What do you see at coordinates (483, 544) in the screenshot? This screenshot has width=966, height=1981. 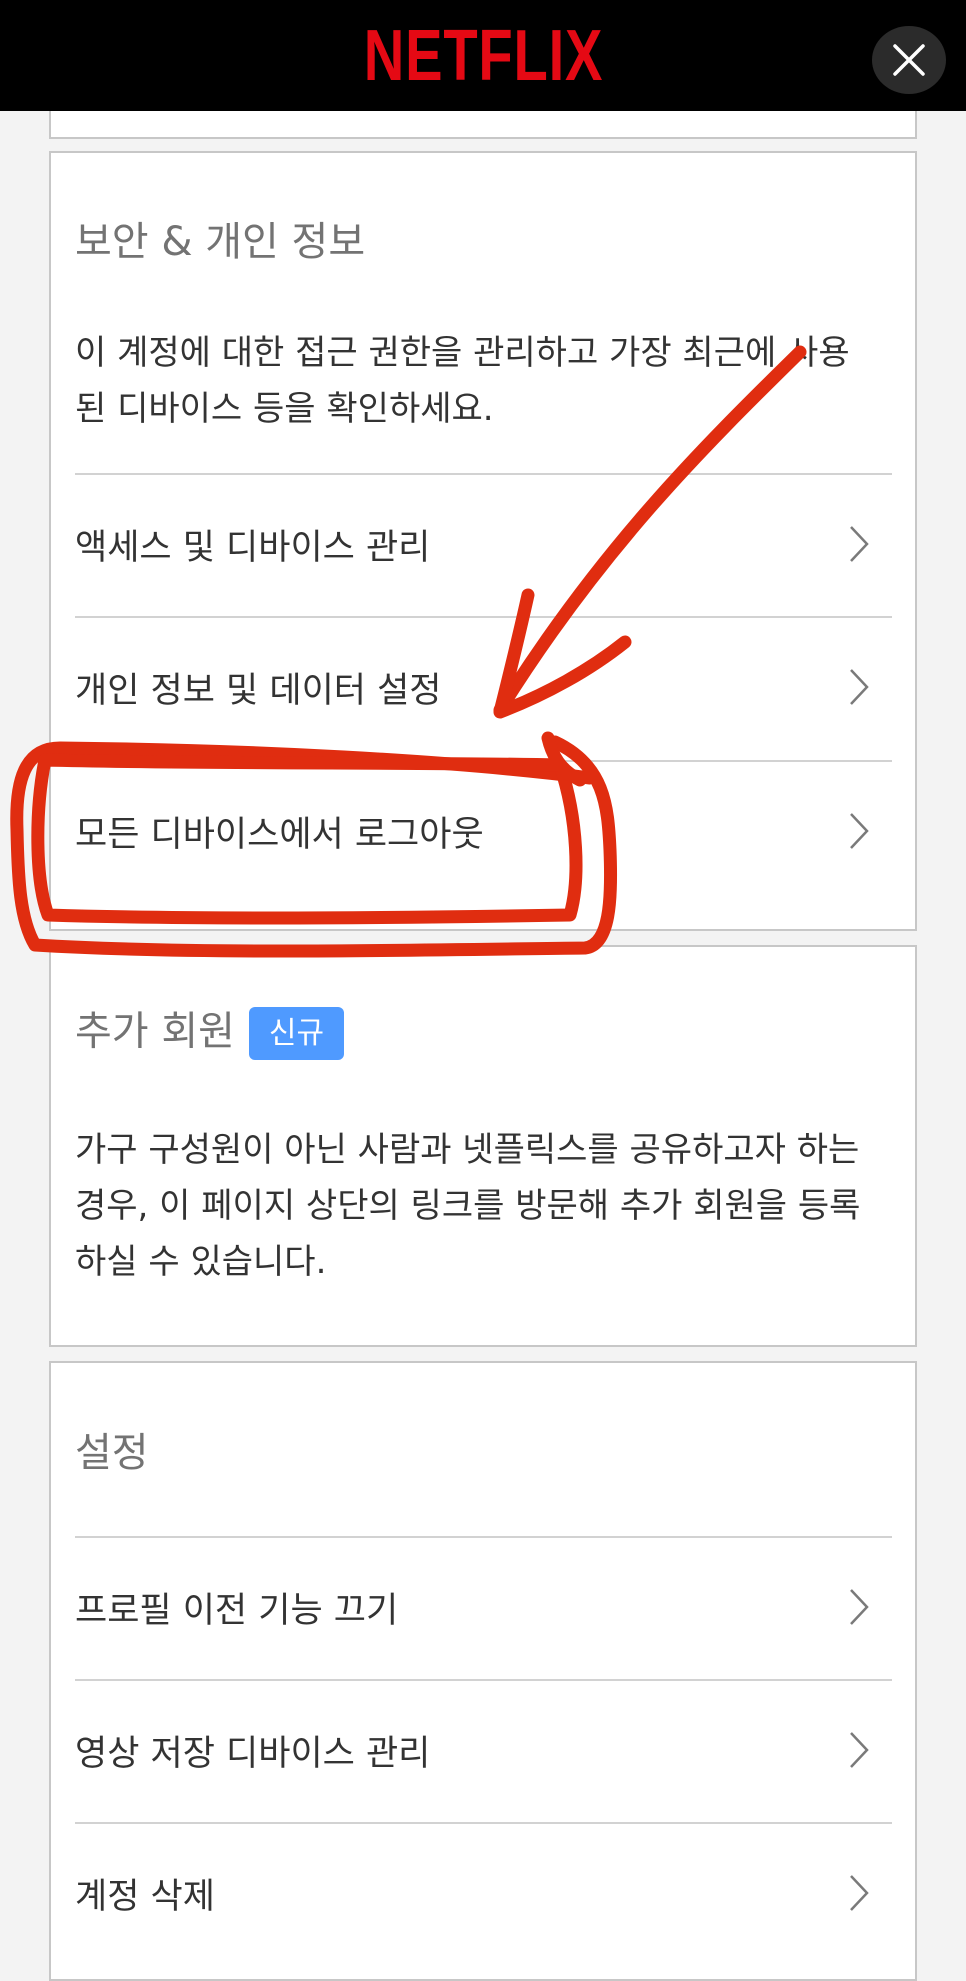 I see `row-manage-access-devices: 액세스 및 디바이스 관리` at bounding box center [483, 544].